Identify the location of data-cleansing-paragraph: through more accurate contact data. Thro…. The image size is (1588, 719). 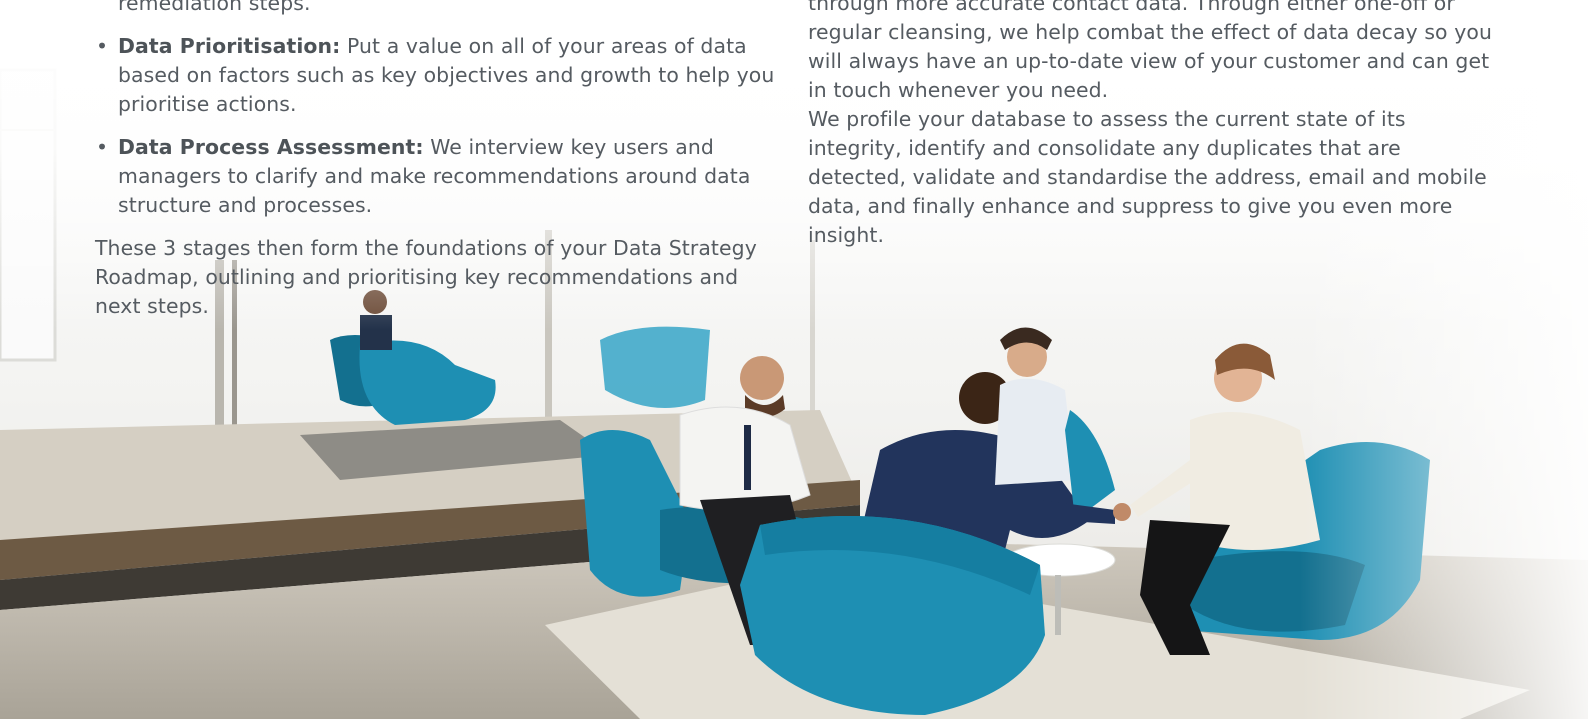
(1150, 51).